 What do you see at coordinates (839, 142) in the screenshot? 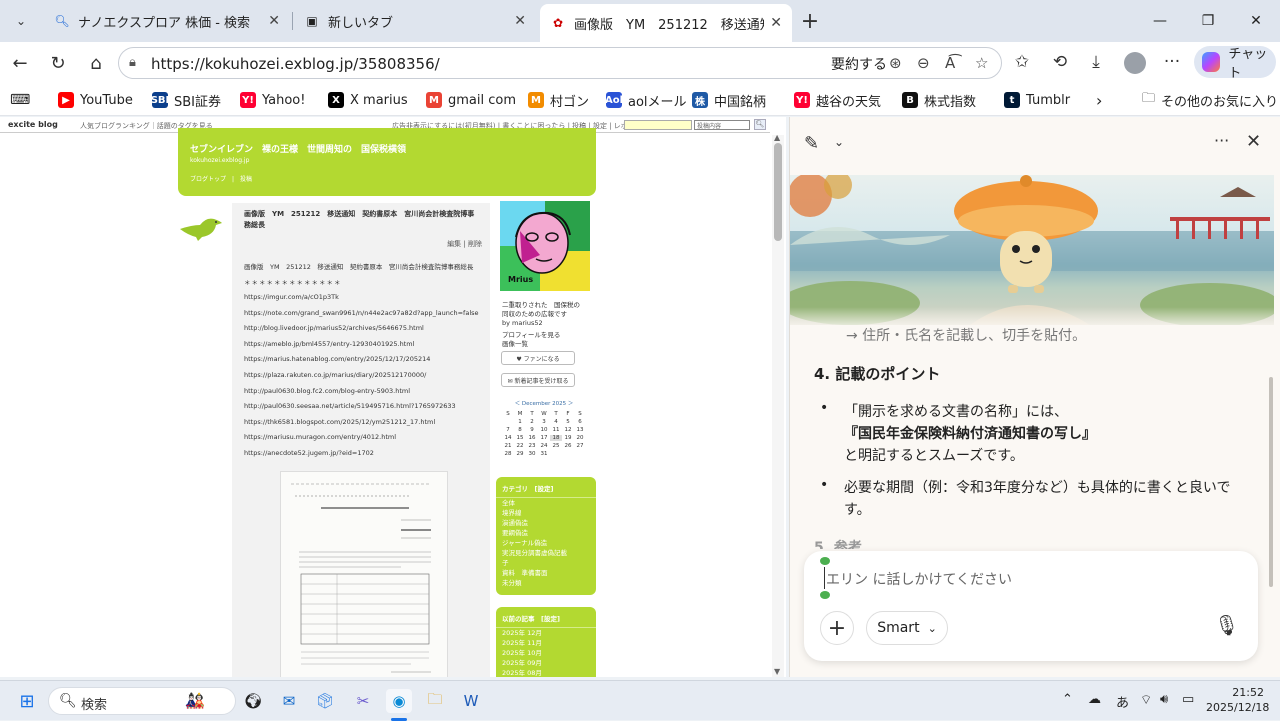
I see `chevron-down-icon: ⌄` at bounding box center [839, 142].